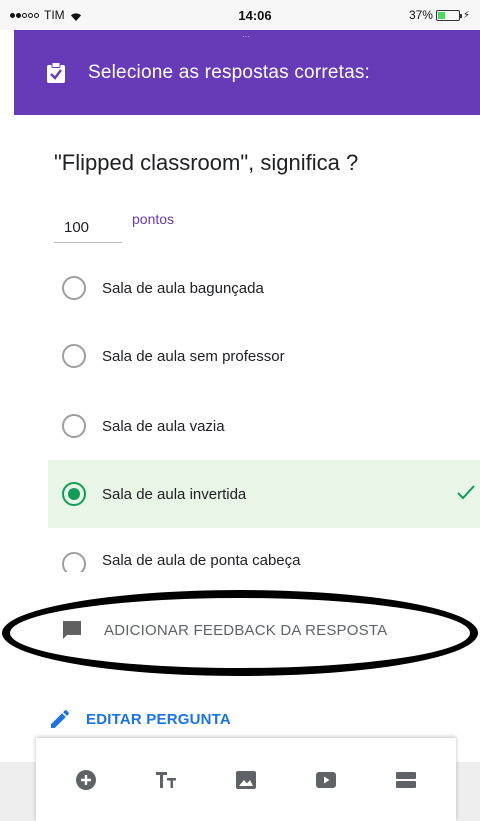 This screenshot has height=821, width=480. Describe the element at coordinates (183, 288) in the screenshot. I see `option-label: Sala de aula bagunçada` at that location.